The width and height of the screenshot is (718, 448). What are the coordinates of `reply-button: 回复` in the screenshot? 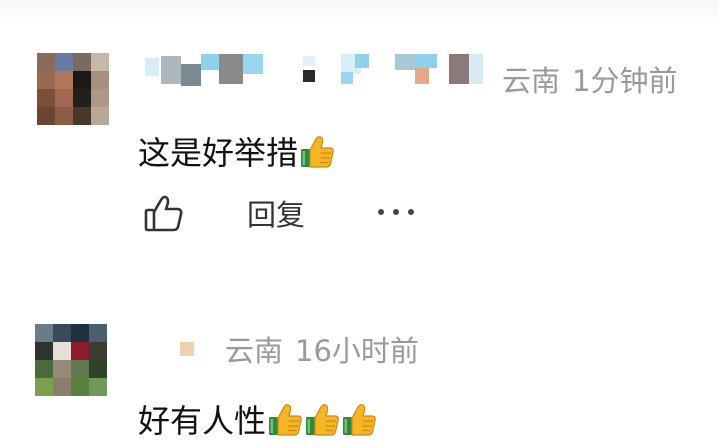 It's located at (276, 213).